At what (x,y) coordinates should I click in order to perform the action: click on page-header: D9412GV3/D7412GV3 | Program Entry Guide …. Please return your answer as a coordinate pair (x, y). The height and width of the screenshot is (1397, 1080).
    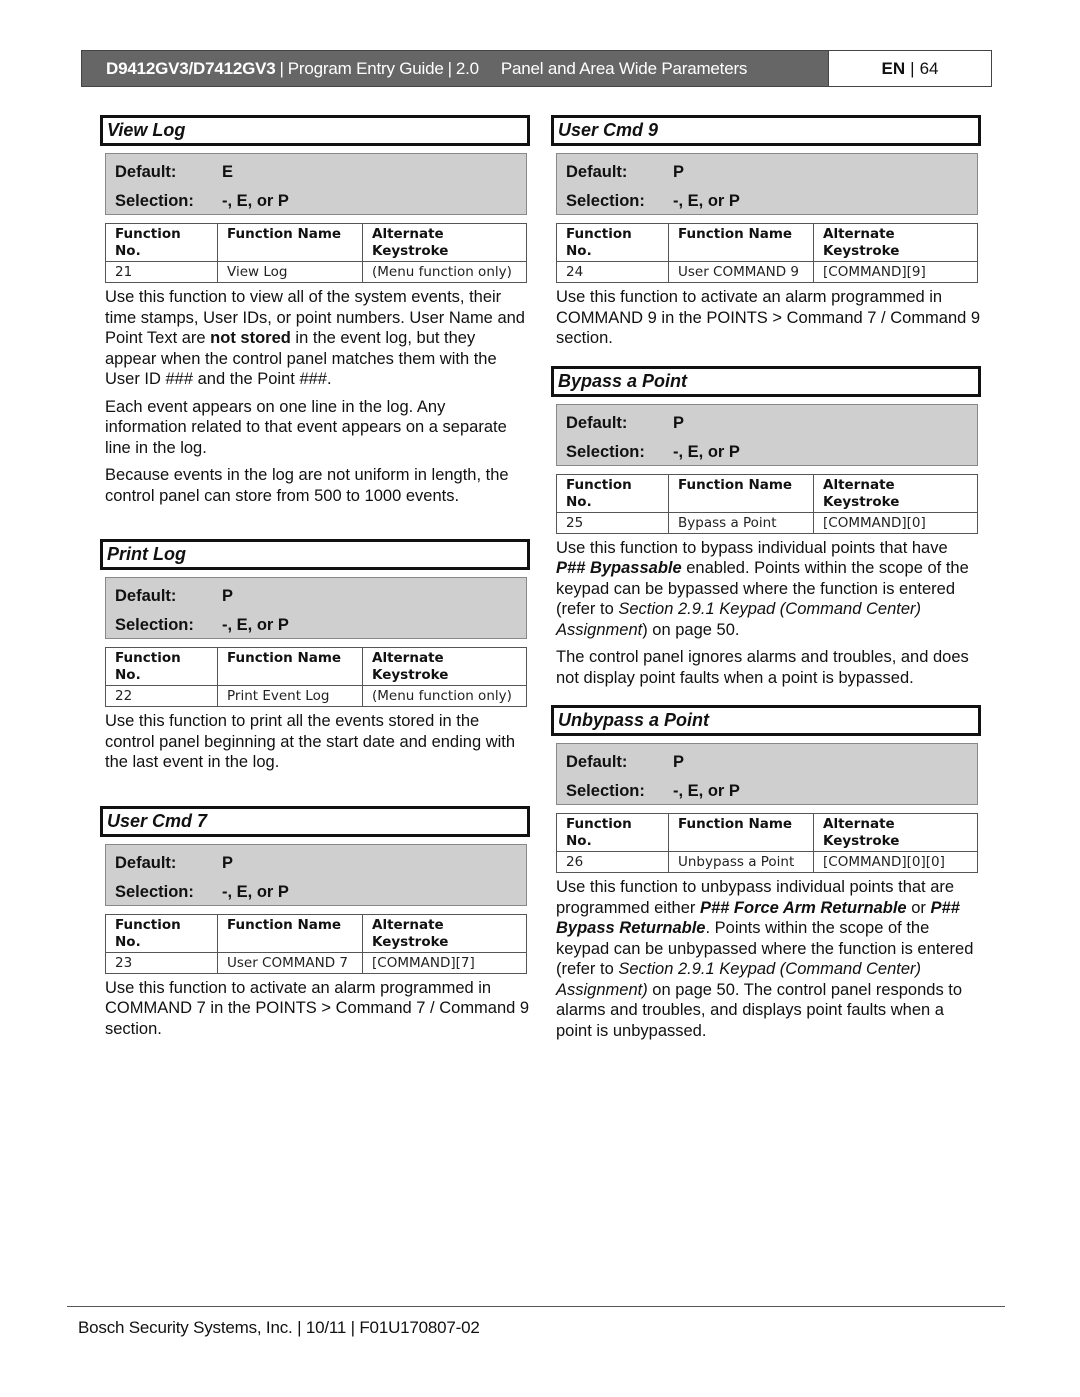
    Looking at the image, I should click on (536, 68).